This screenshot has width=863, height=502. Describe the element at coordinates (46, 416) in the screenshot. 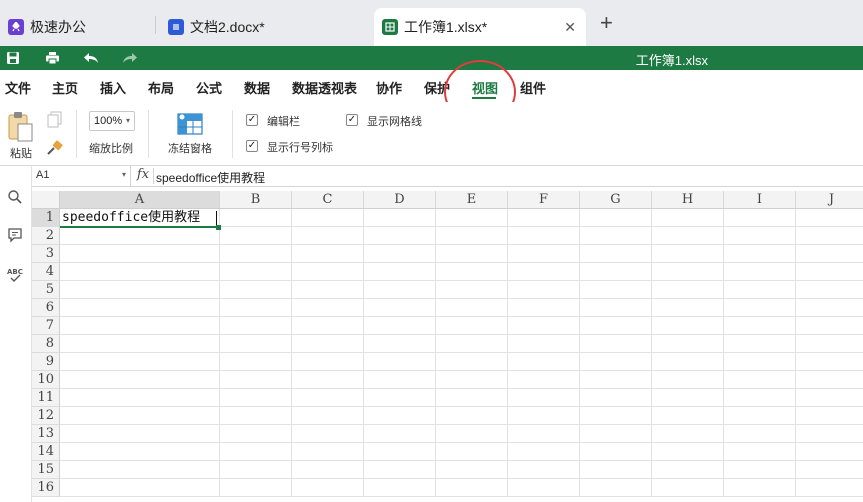

I see `row-header-12: 12` at that location.